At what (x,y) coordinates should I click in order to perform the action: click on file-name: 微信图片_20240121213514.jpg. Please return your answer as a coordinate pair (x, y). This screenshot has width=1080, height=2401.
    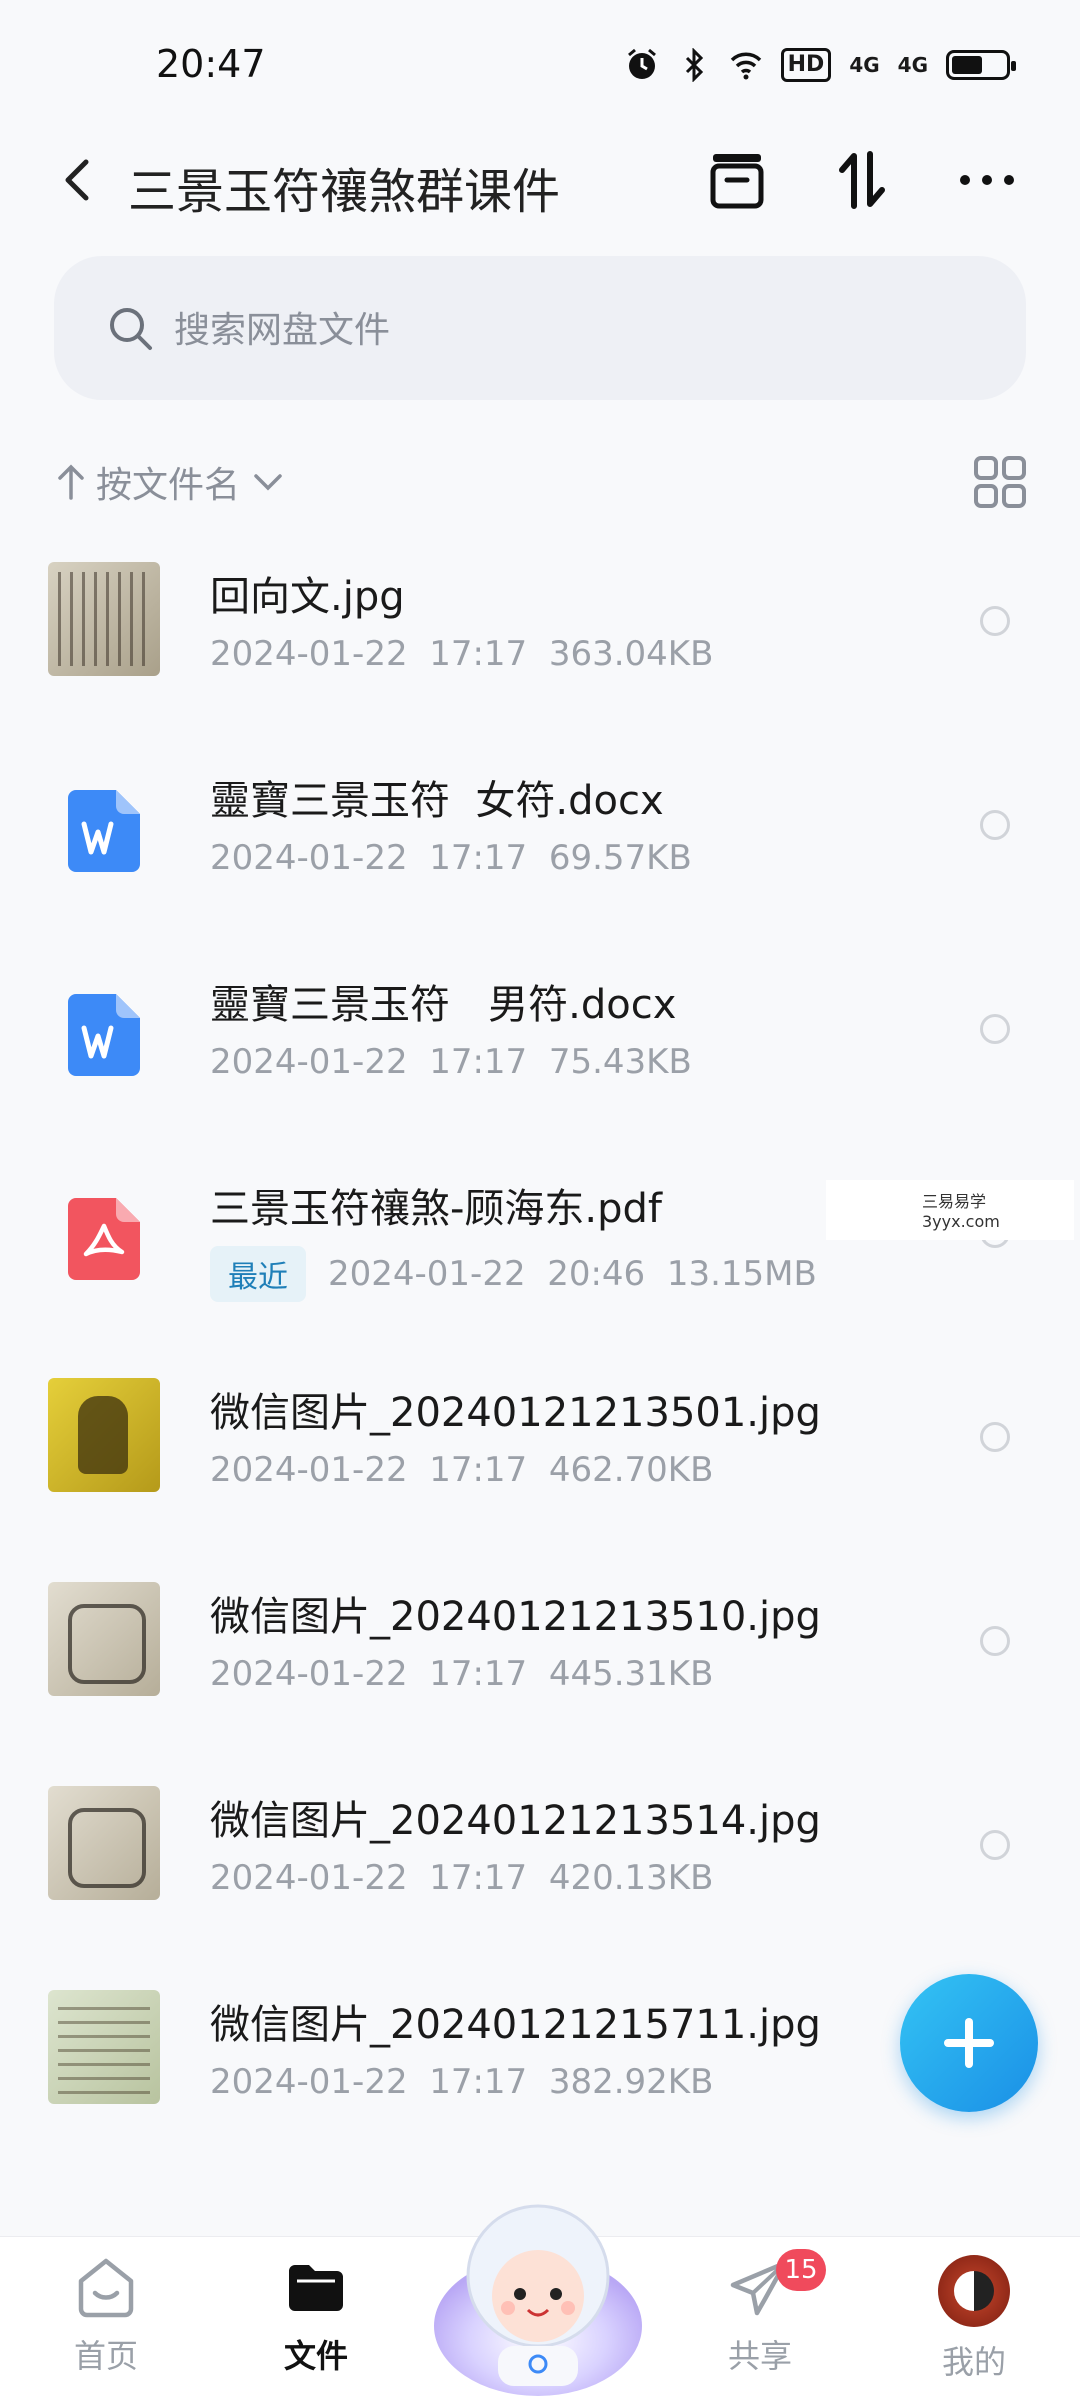
    Looking at the image, I should click on (515, 1821).